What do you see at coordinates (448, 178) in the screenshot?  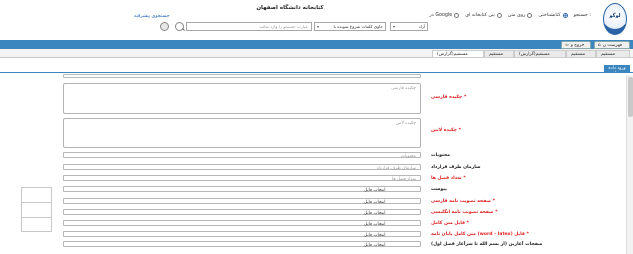 I see `label-chapters-count: * تعداد فصل ها` at bounding box center [448, 178].